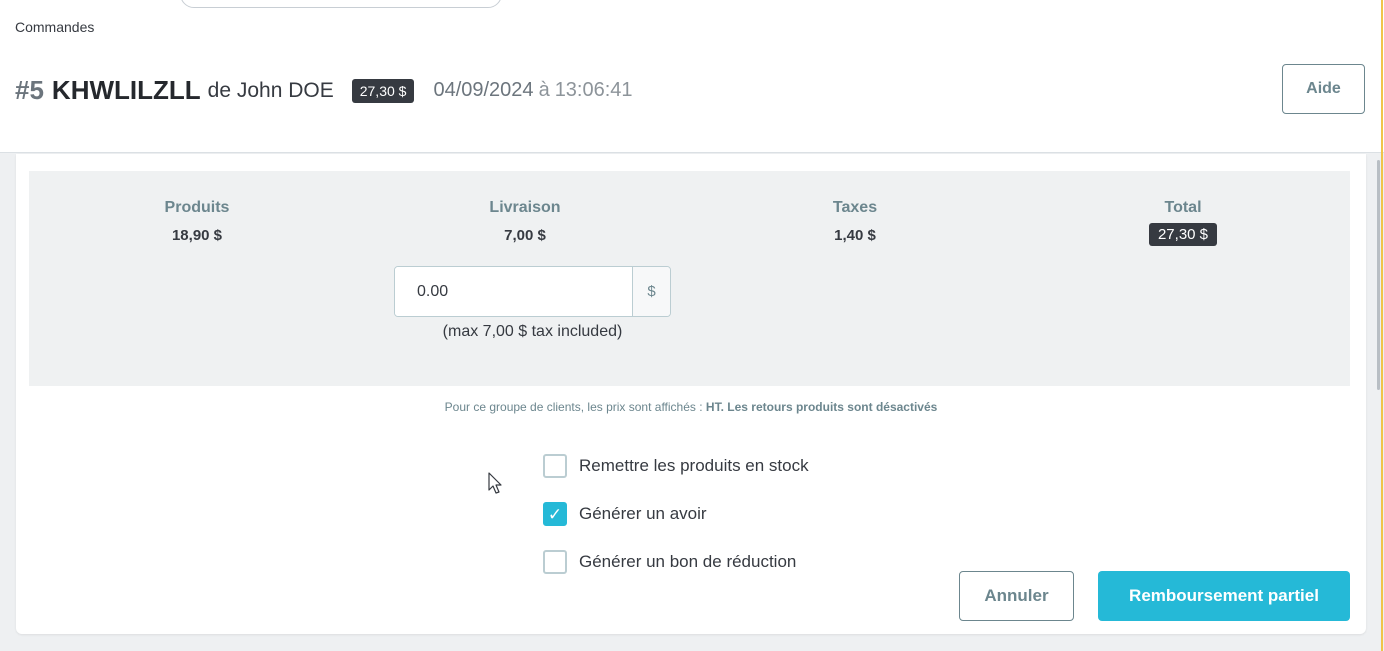 The width and height of the screenshot is (1384, 651). Describe the element at coordinates (1016, 596) in the screenshot. I see `cancel-button: Annuler` at that location.